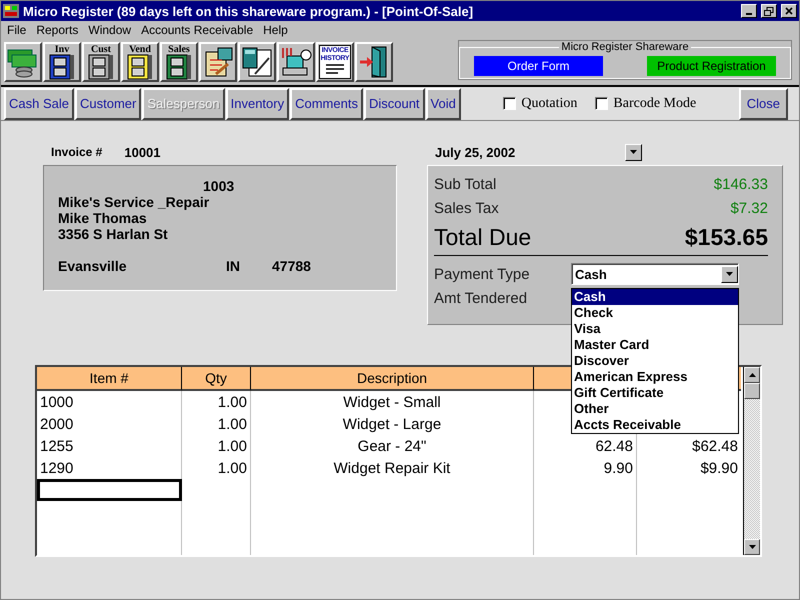 The width and height of the screenshot is (800, 600). What do you see at coordinates (326, 104) in the screenshot?
I see `action-button: Comments` at bounding box center [326, 104].